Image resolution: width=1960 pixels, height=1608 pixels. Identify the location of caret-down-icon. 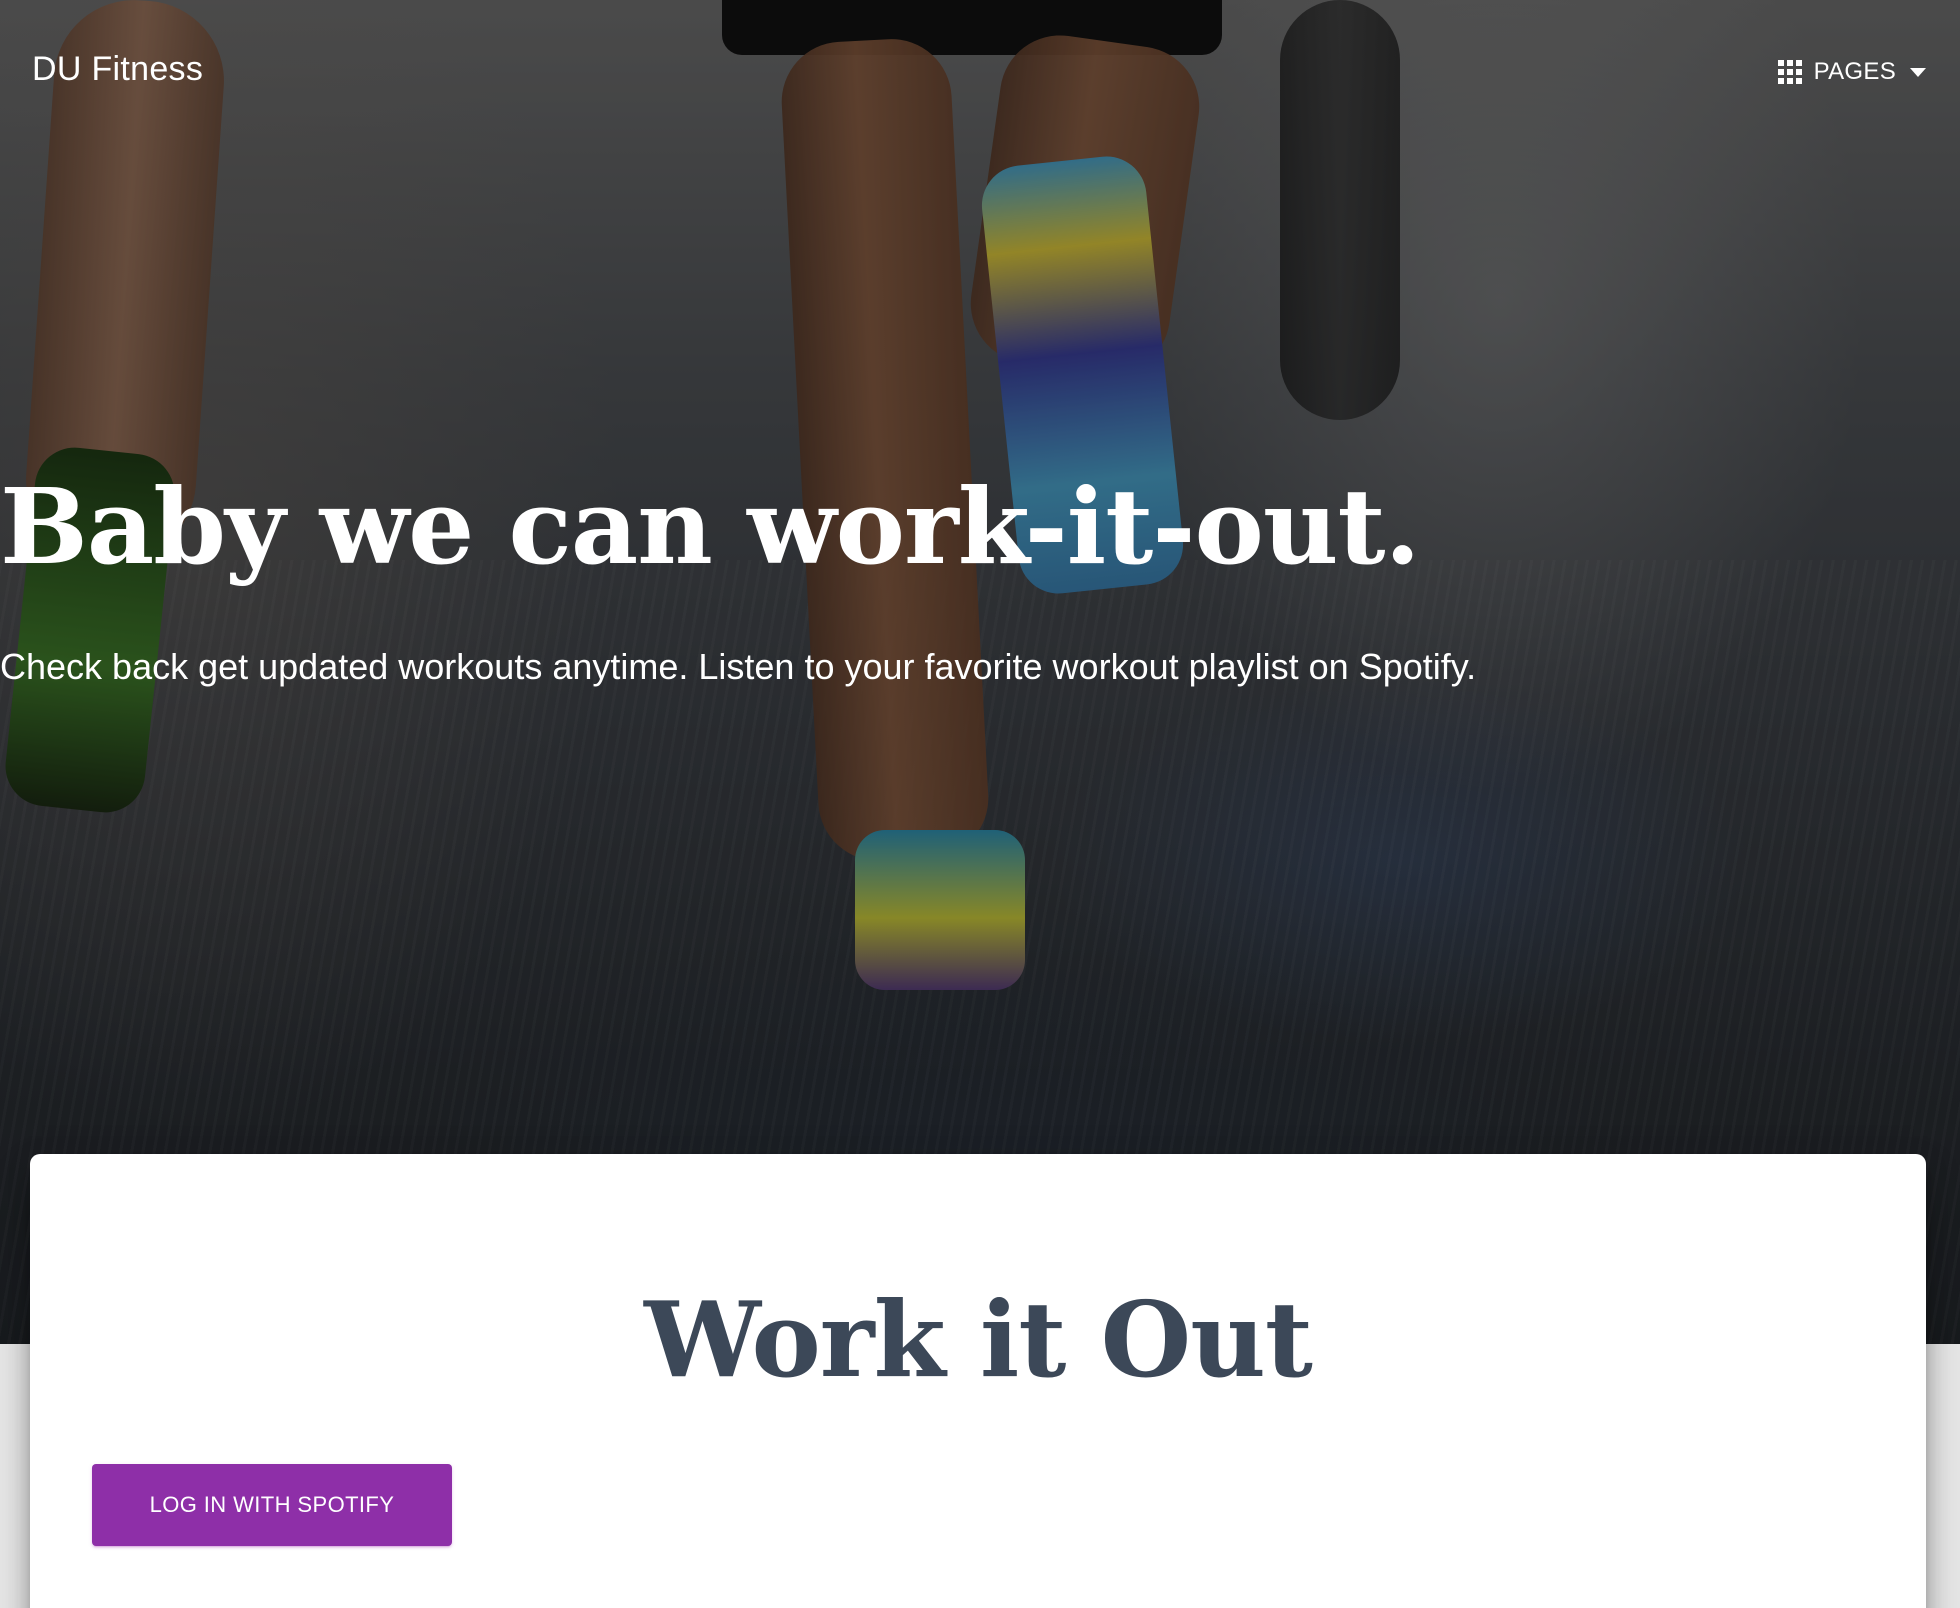
(1918, 72).